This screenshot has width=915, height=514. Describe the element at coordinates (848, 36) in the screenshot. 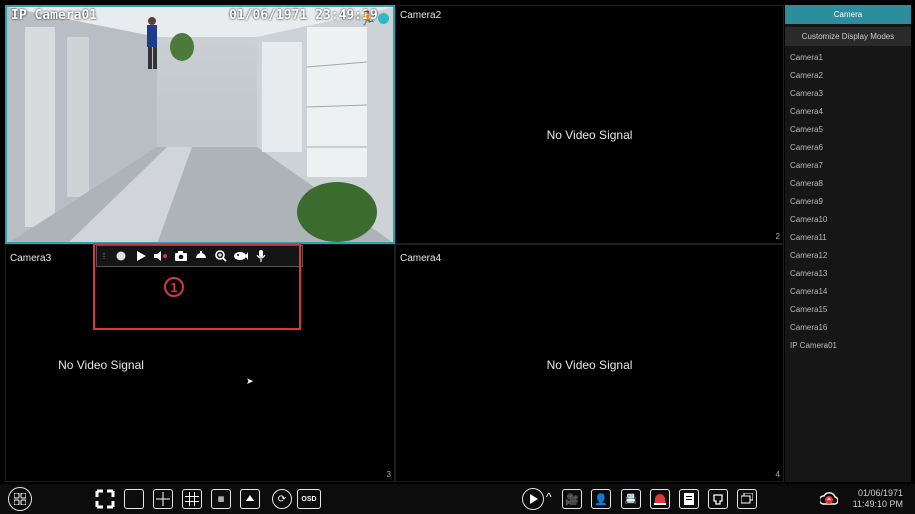

I see `tab-customize-display-modes: Customize Display Modes` at that location.